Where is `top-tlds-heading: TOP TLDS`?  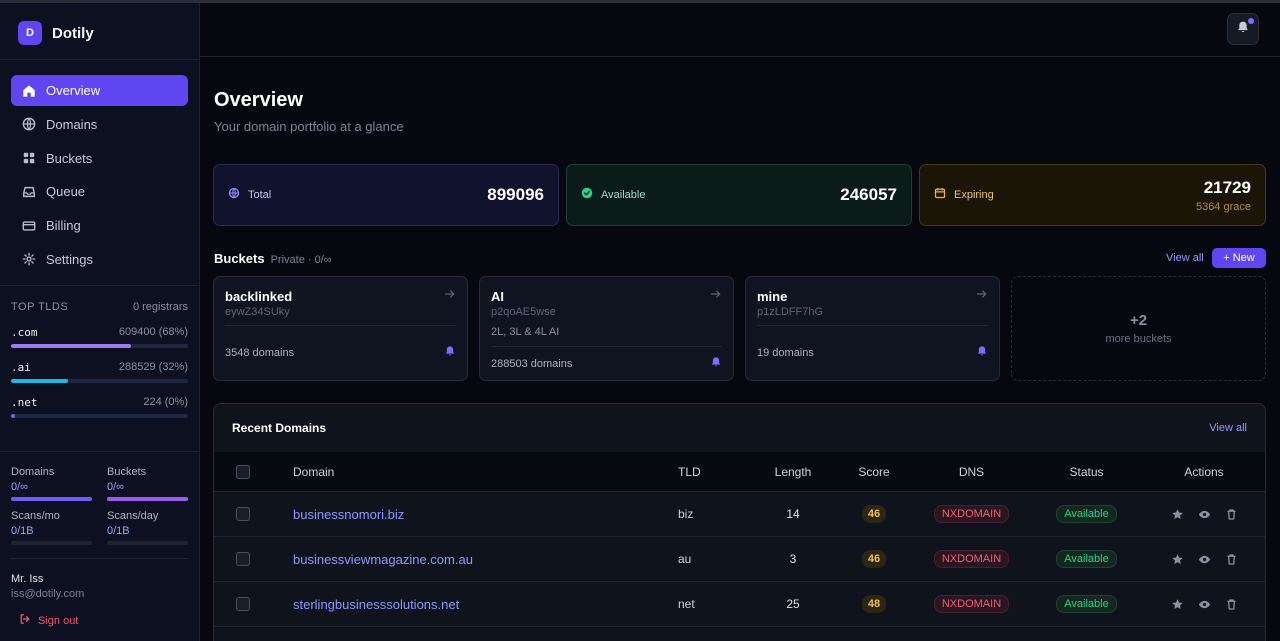 top-tlds-heading: TOP TLDS is located at coordinates (40, 307).